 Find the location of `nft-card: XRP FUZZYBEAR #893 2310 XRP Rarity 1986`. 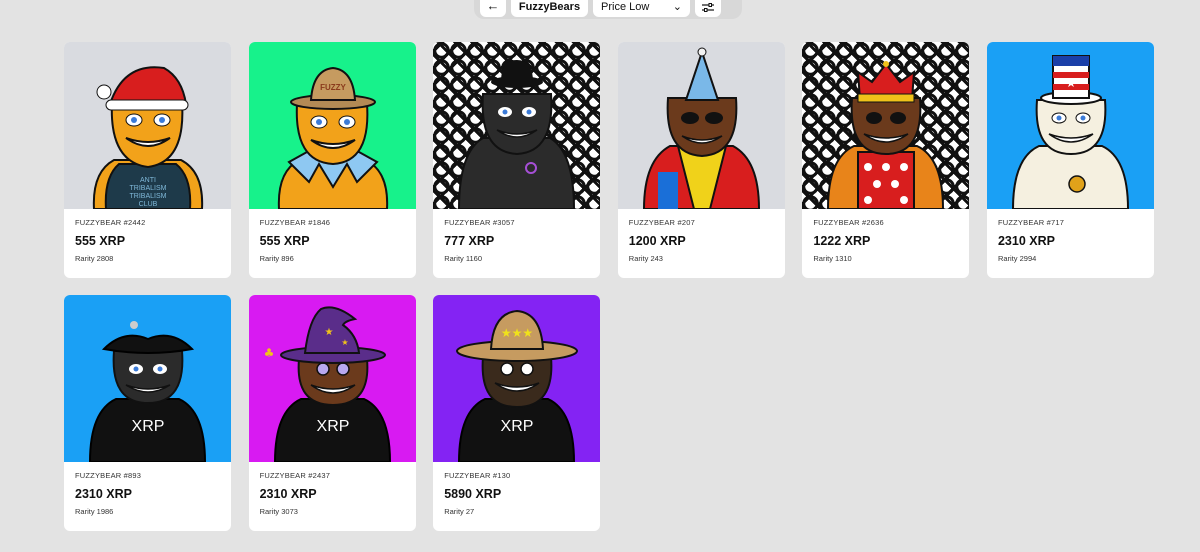

nft-card: XRP FUZZYBEAR #893 2310 XRP Rarity 1986 is located at coordinates (147, 413).